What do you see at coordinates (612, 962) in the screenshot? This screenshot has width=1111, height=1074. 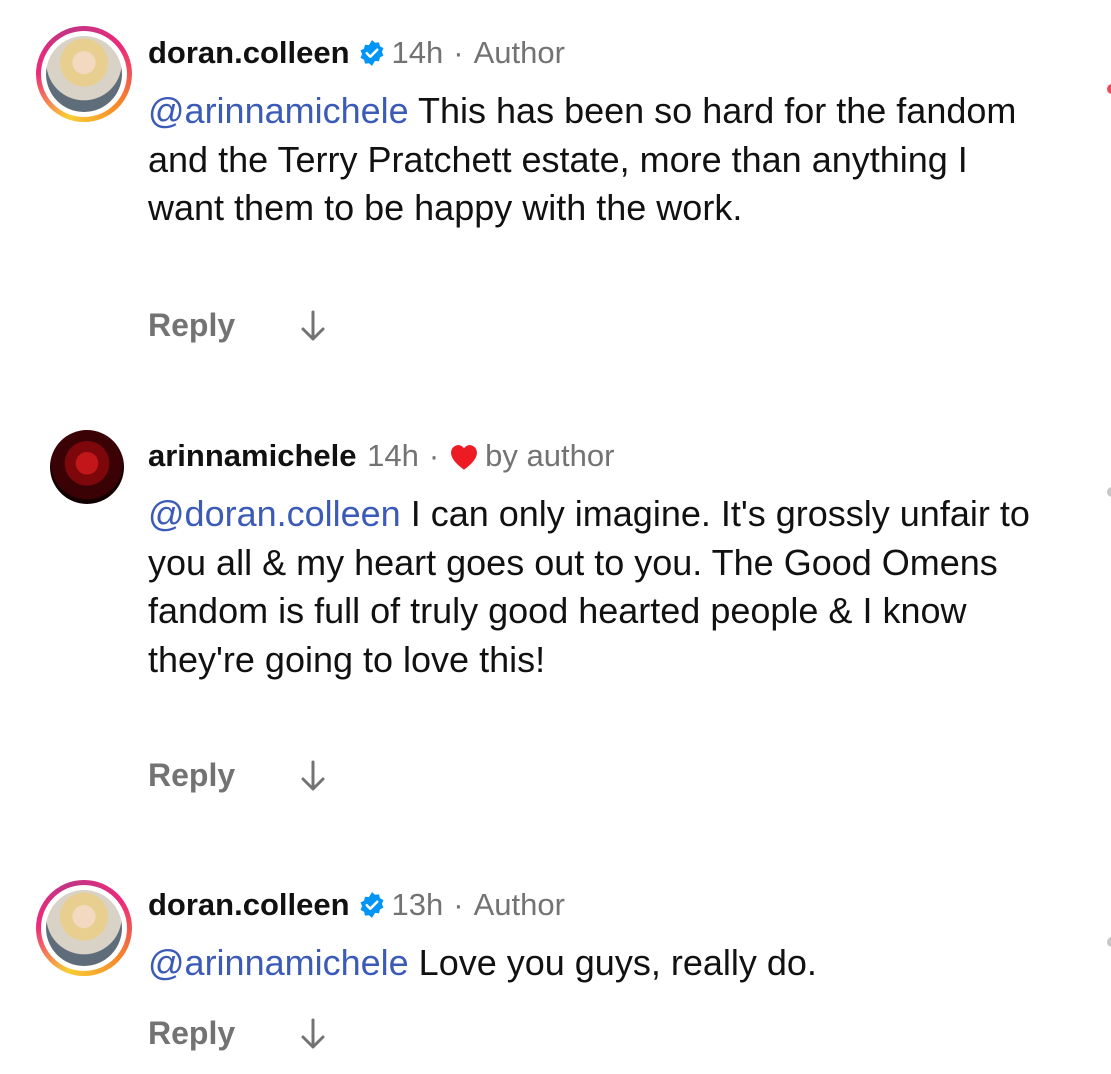 I see `comment-text: Love you guys, really do.` at bounding box center [612, 962].